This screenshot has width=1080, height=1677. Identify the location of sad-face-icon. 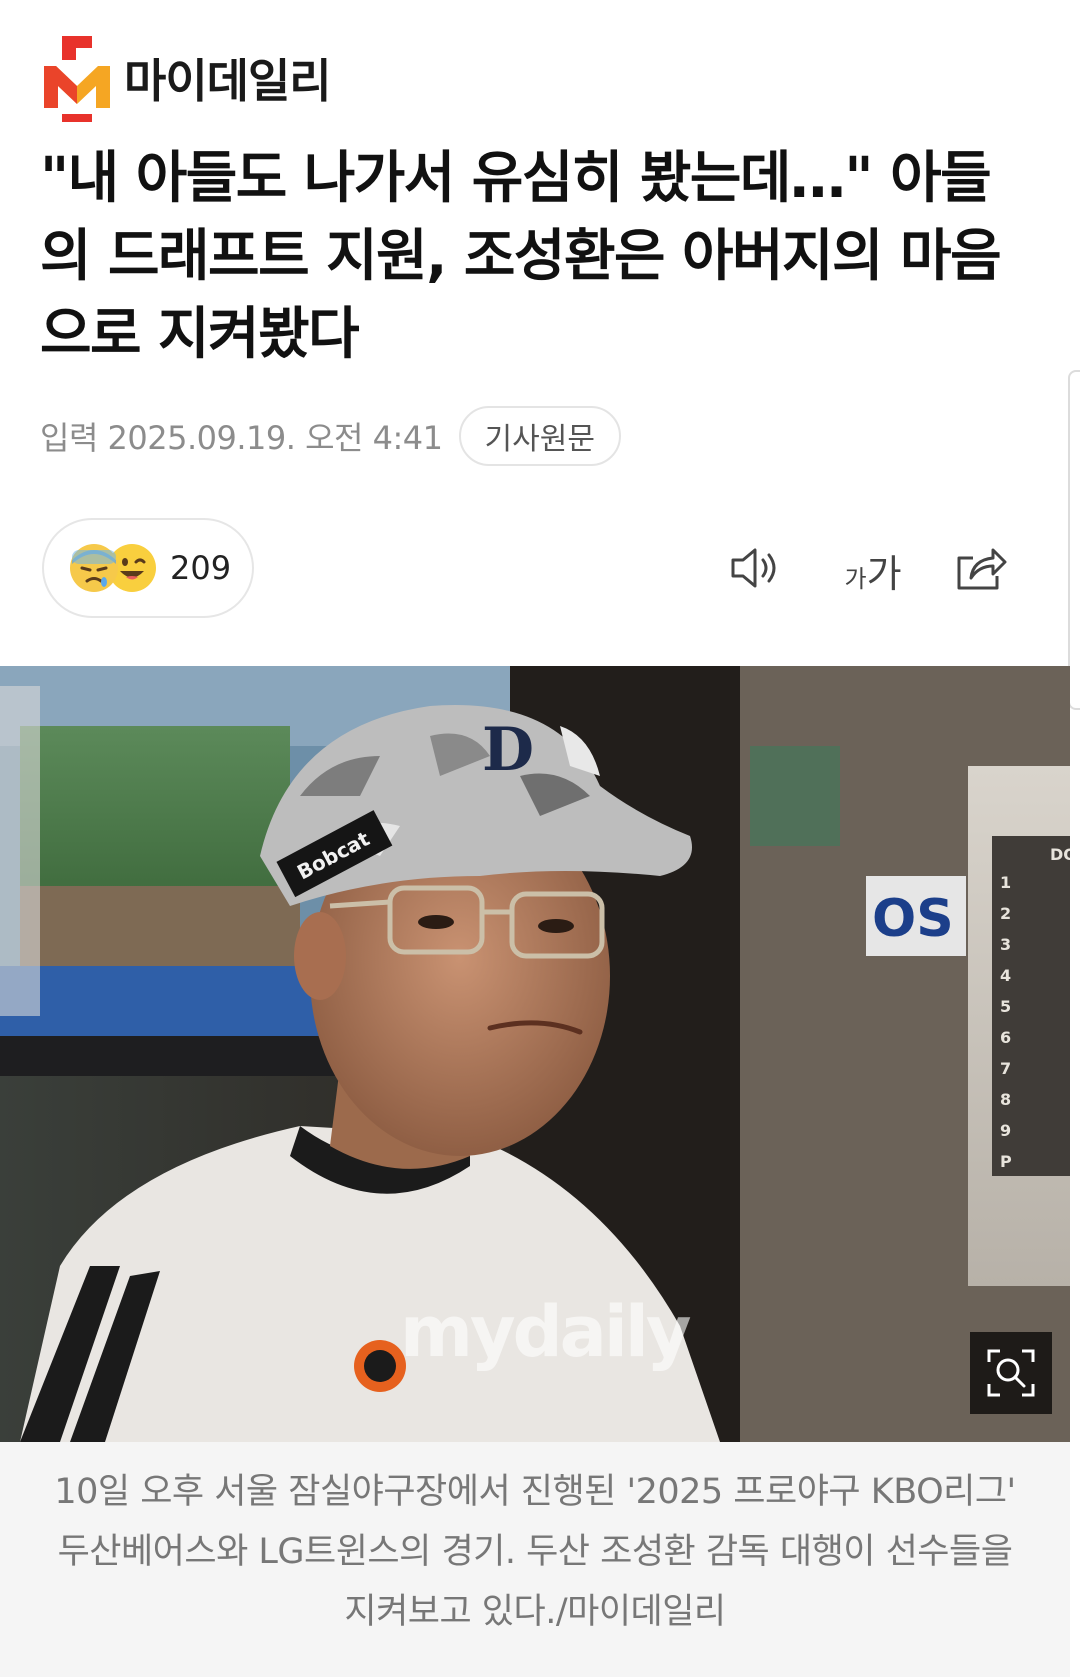
(94, 568).